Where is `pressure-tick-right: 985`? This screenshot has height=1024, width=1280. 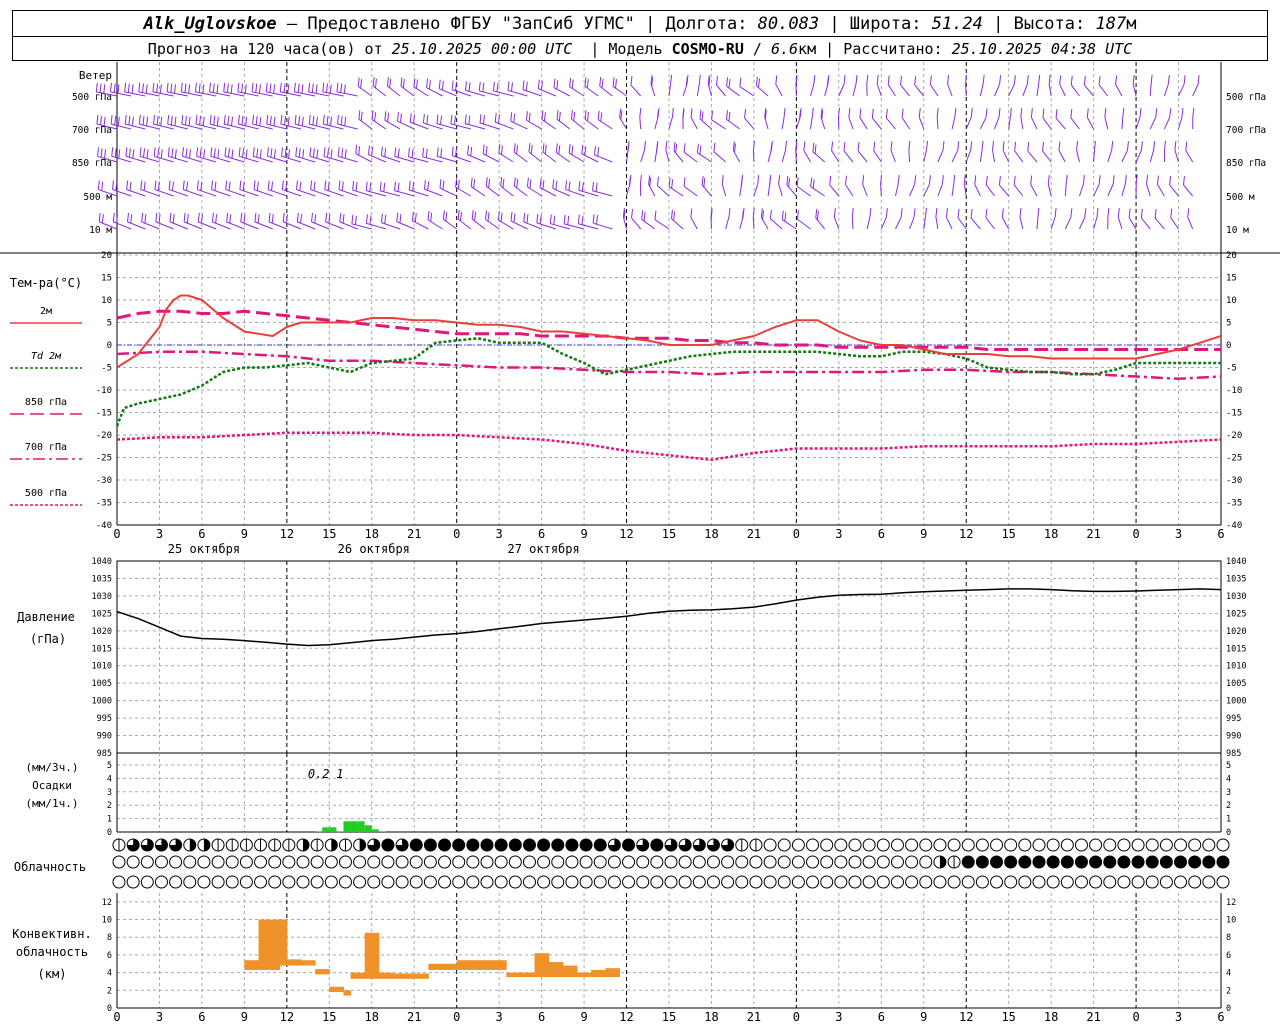 pressure-tick-right: 985 is located at coordinates (1233, 754).